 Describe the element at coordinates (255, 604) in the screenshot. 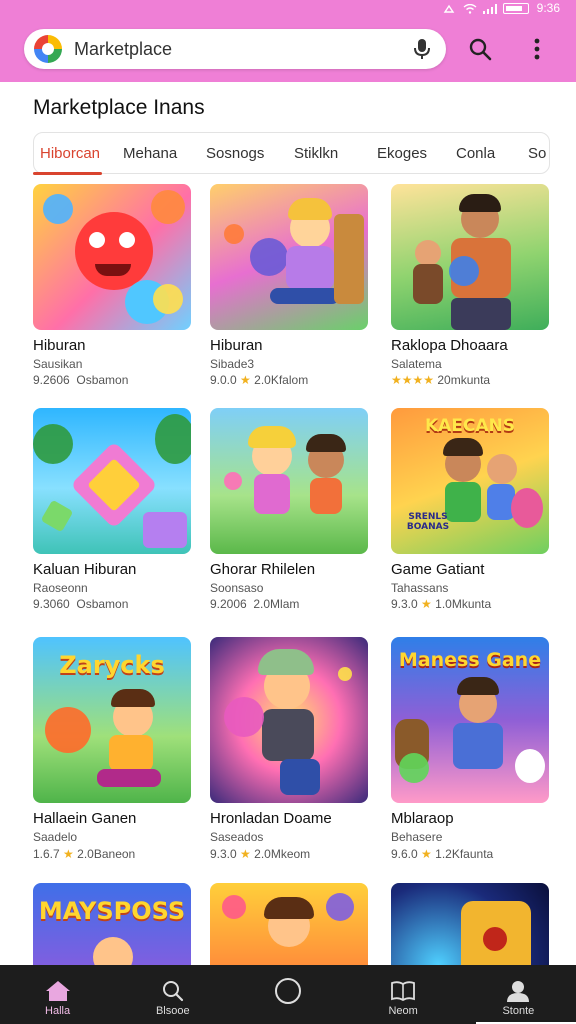

I see `game-meta: 9.2006 2.0Mlam` at that location.